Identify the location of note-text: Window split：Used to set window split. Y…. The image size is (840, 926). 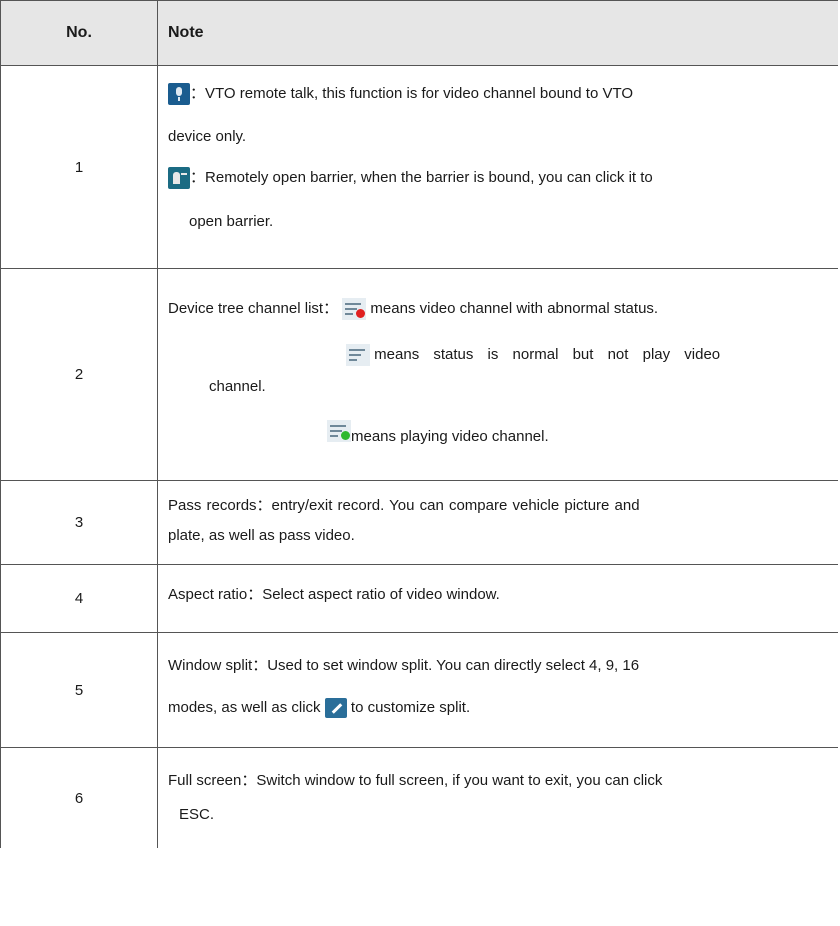
(404, 665).